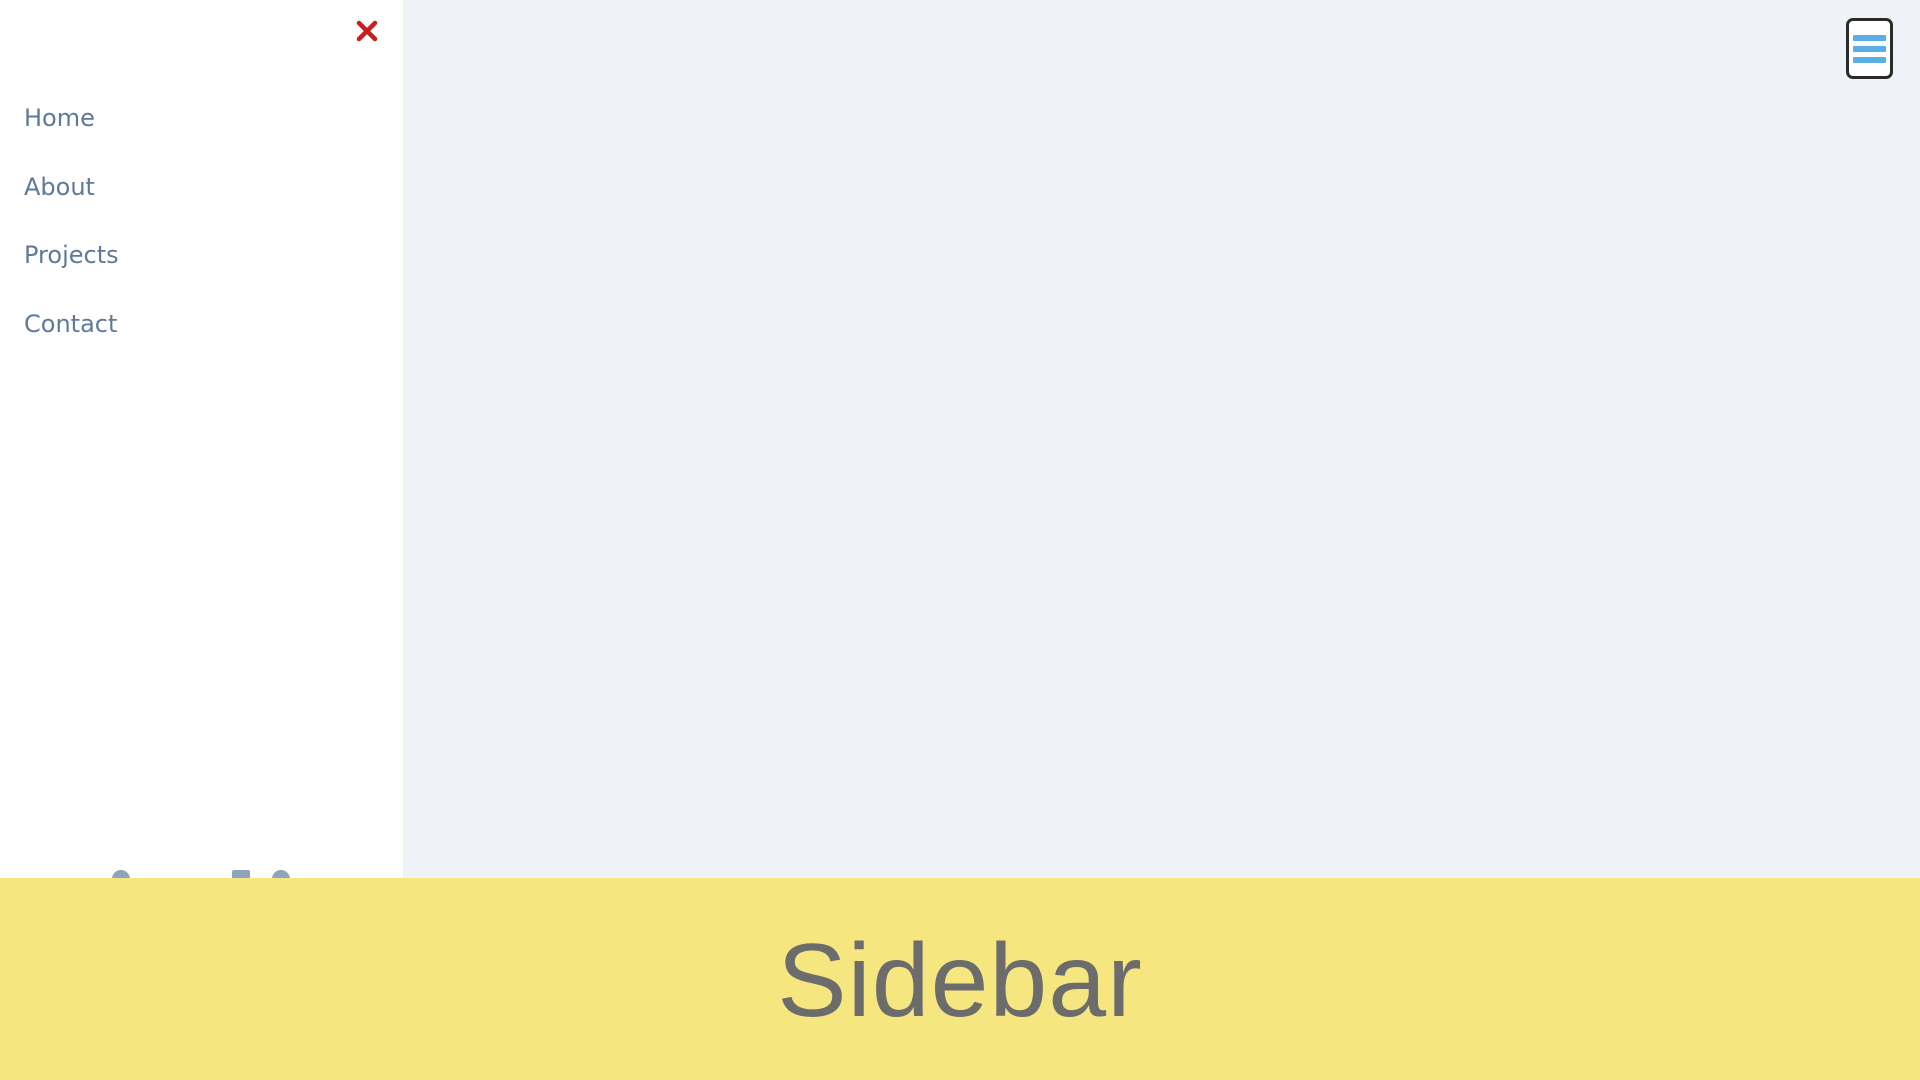  What do you see at coordinates (201, 130) in the screenshot?
I see `sidebar-item-home: Home` at bounding box center [201, 130].